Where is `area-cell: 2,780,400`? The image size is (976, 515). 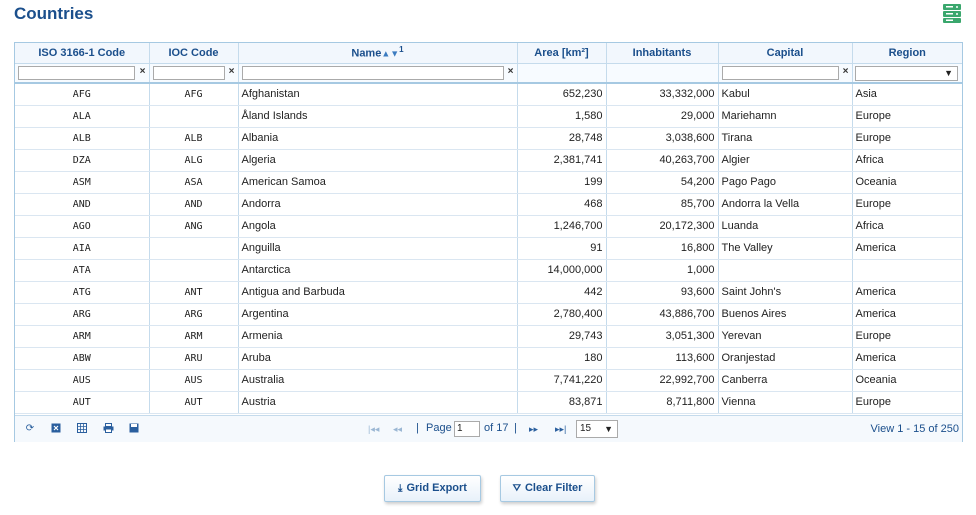 area-cell: 2,780,400 is located at coordinates (562, 314).